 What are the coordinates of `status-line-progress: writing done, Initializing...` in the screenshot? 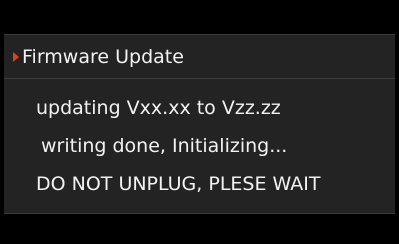 It's located at (164, 146).